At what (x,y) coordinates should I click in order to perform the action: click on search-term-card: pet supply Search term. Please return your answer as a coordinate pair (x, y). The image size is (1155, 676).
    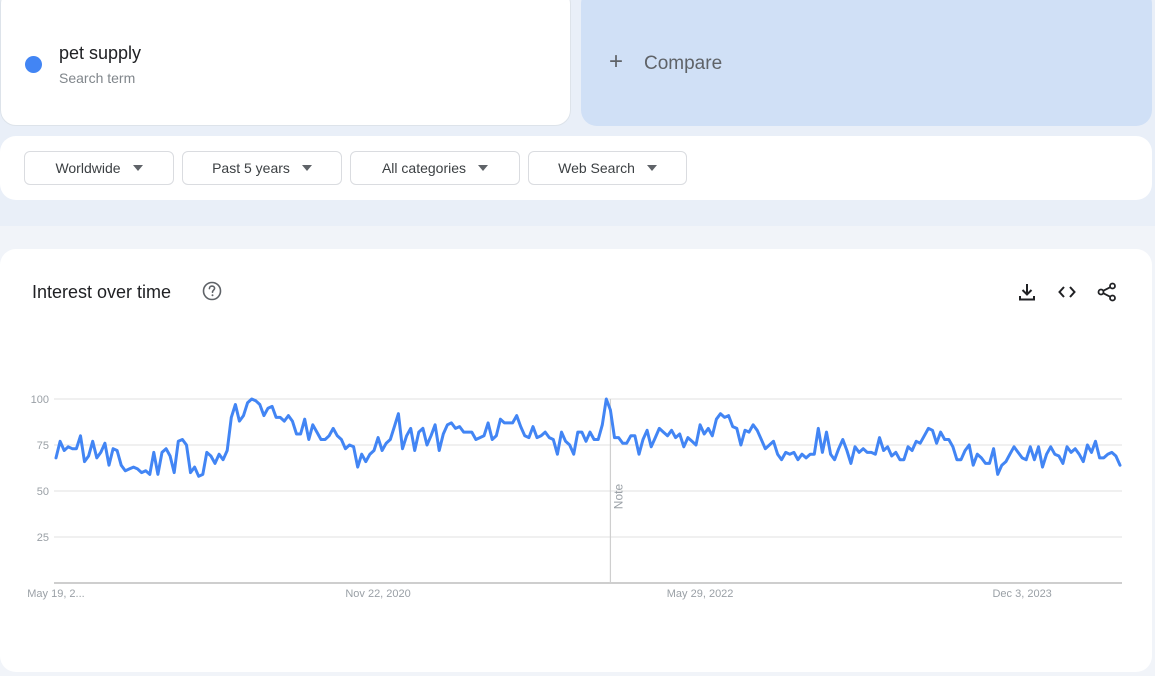
    Looking at the image, I should click on (285, 63).